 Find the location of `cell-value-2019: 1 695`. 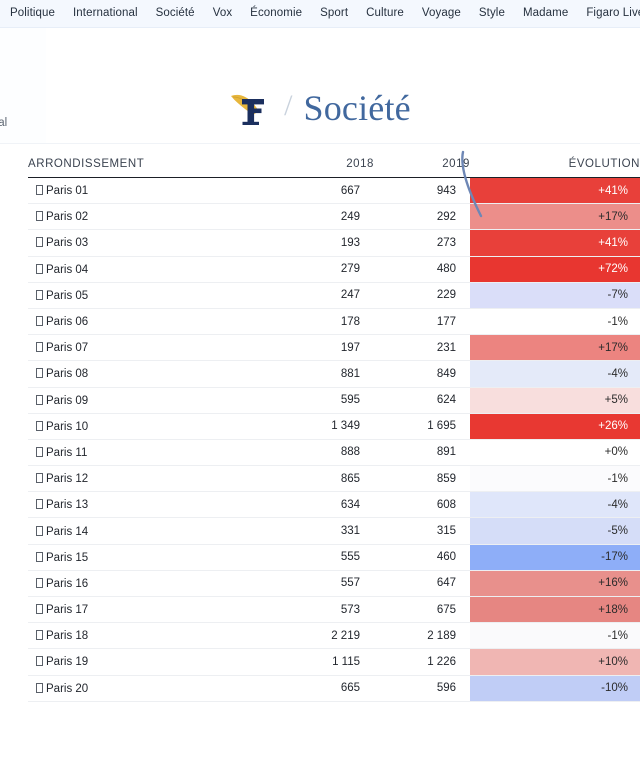

cell-value-2019: 1 695 is located at coordinates (422, 426).